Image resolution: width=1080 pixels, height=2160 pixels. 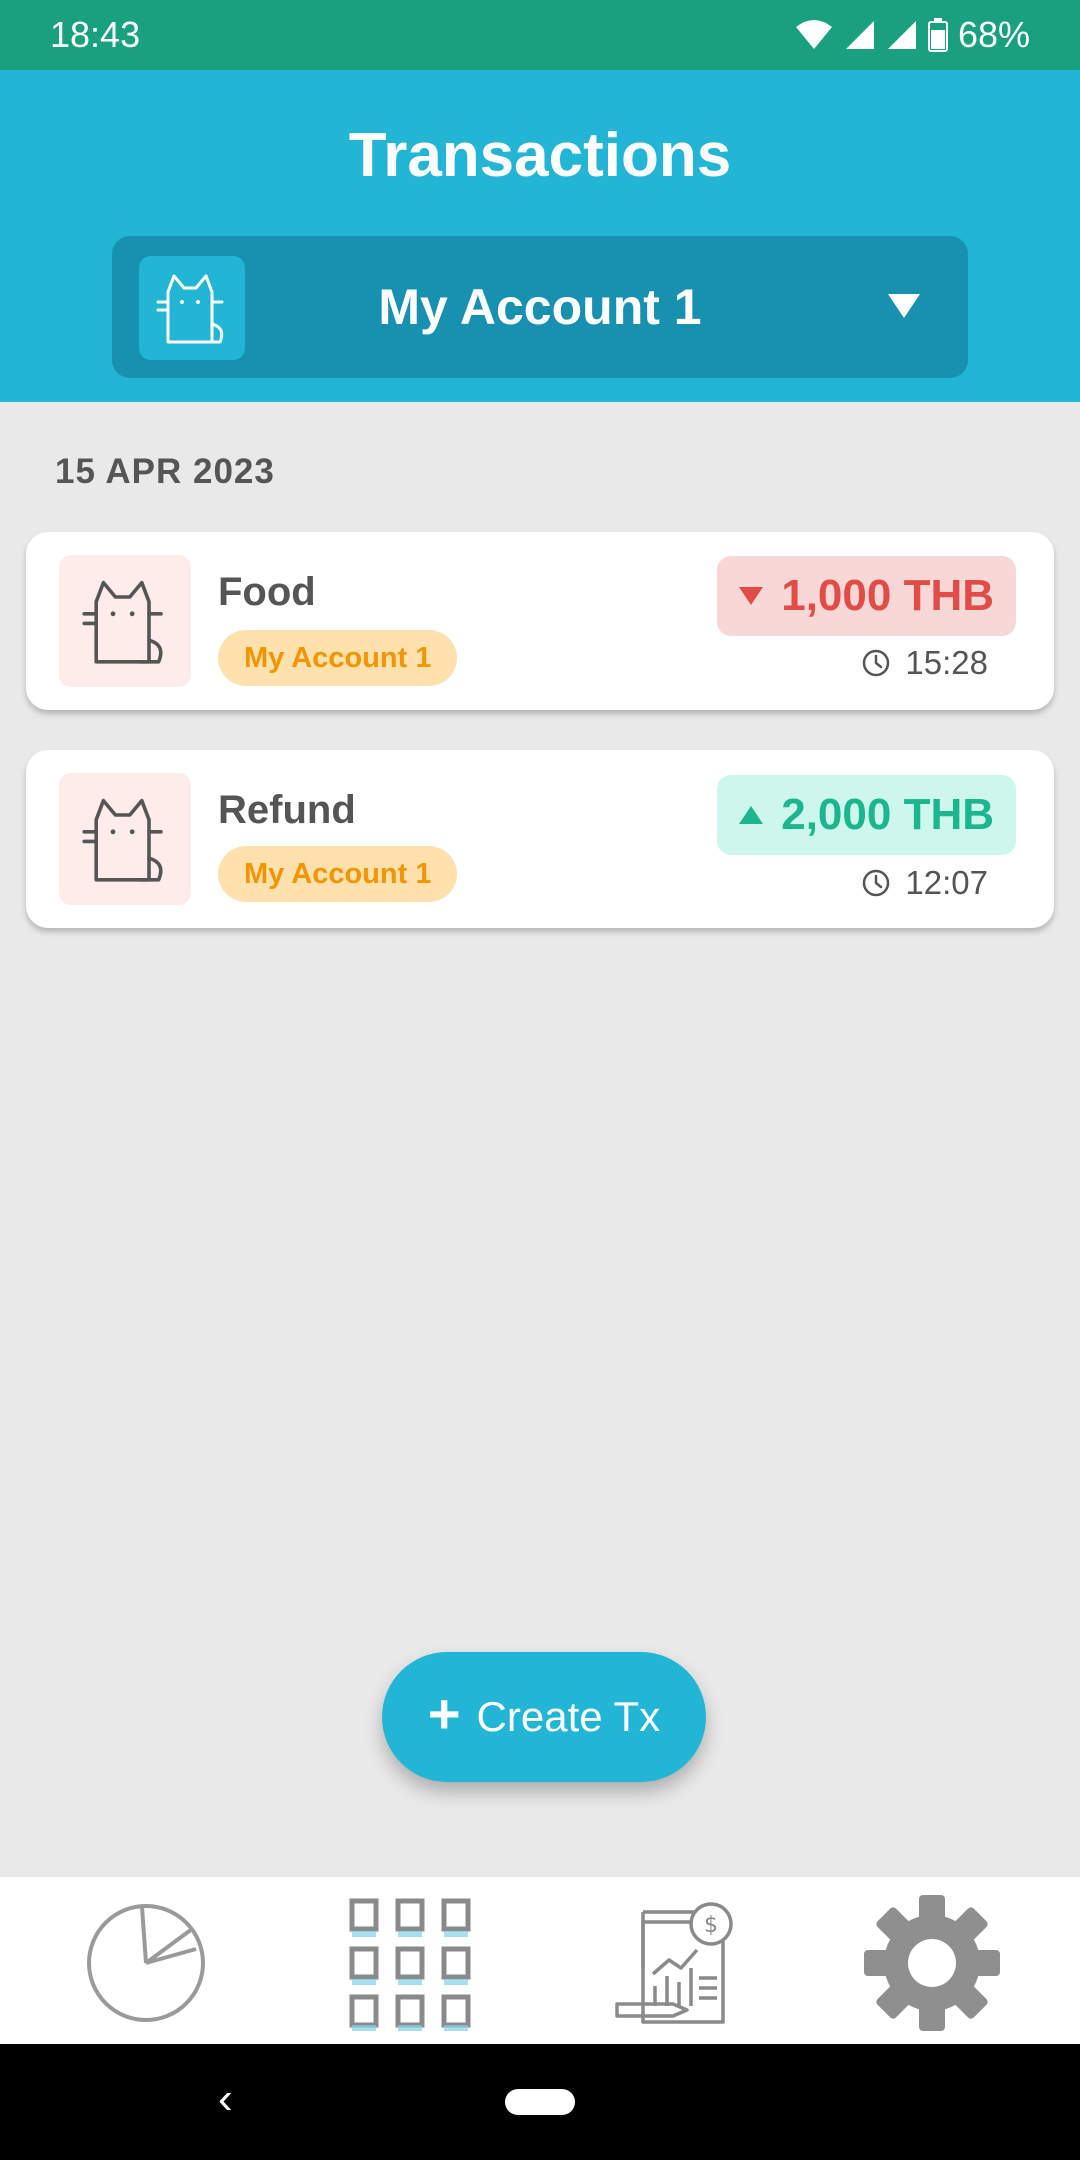 I want to click on transaction-amount: 1,000 THB, so click(x=866, y=596).